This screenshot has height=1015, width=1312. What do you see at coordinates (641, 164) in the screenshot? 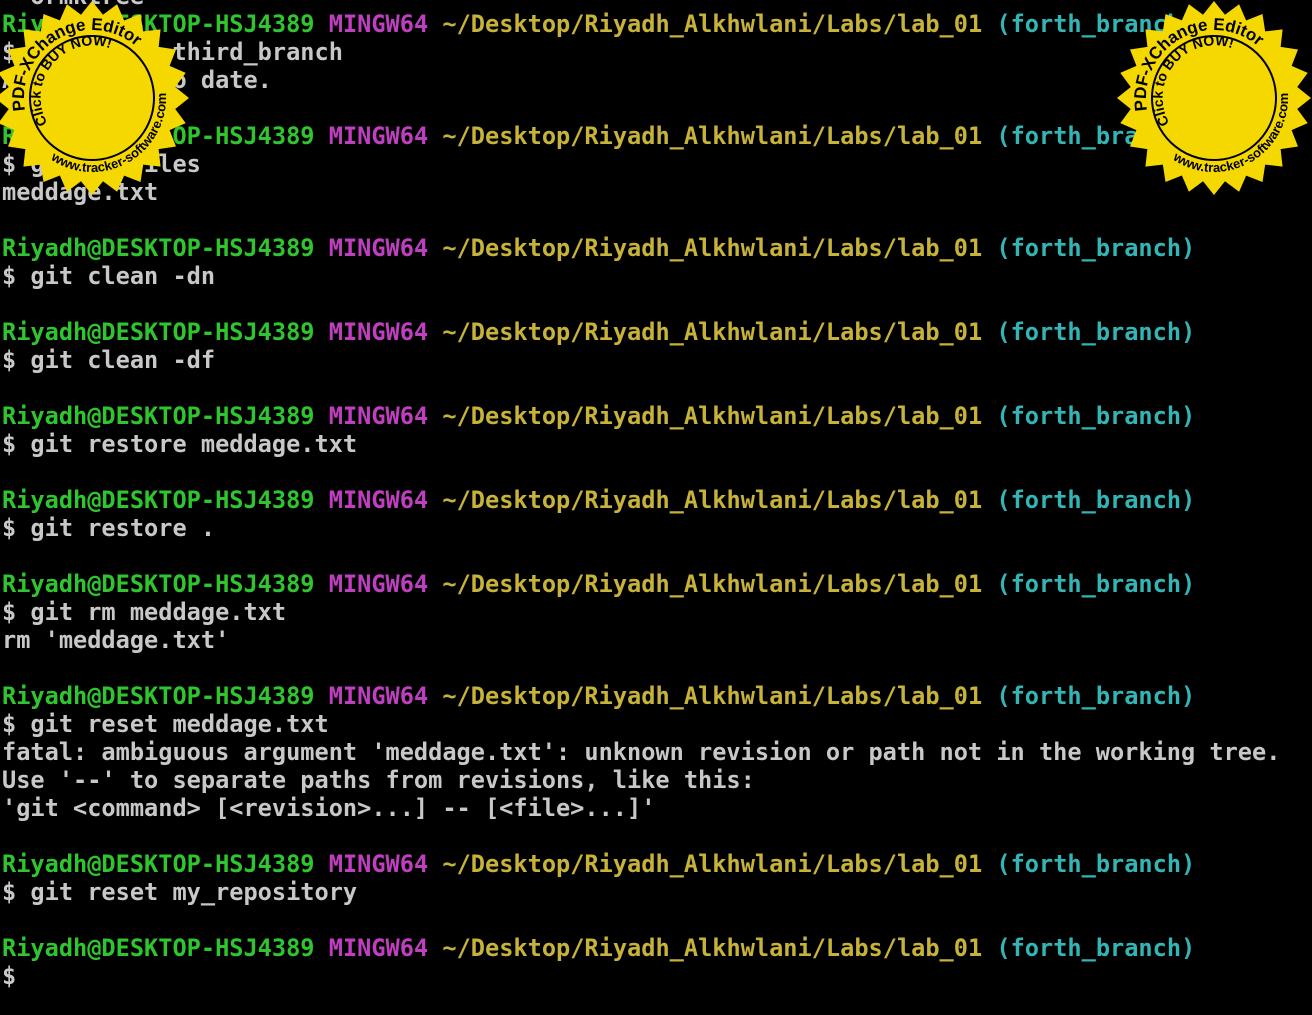
I see `command-line: $ git ls-files` at bounding box center [641, 164].